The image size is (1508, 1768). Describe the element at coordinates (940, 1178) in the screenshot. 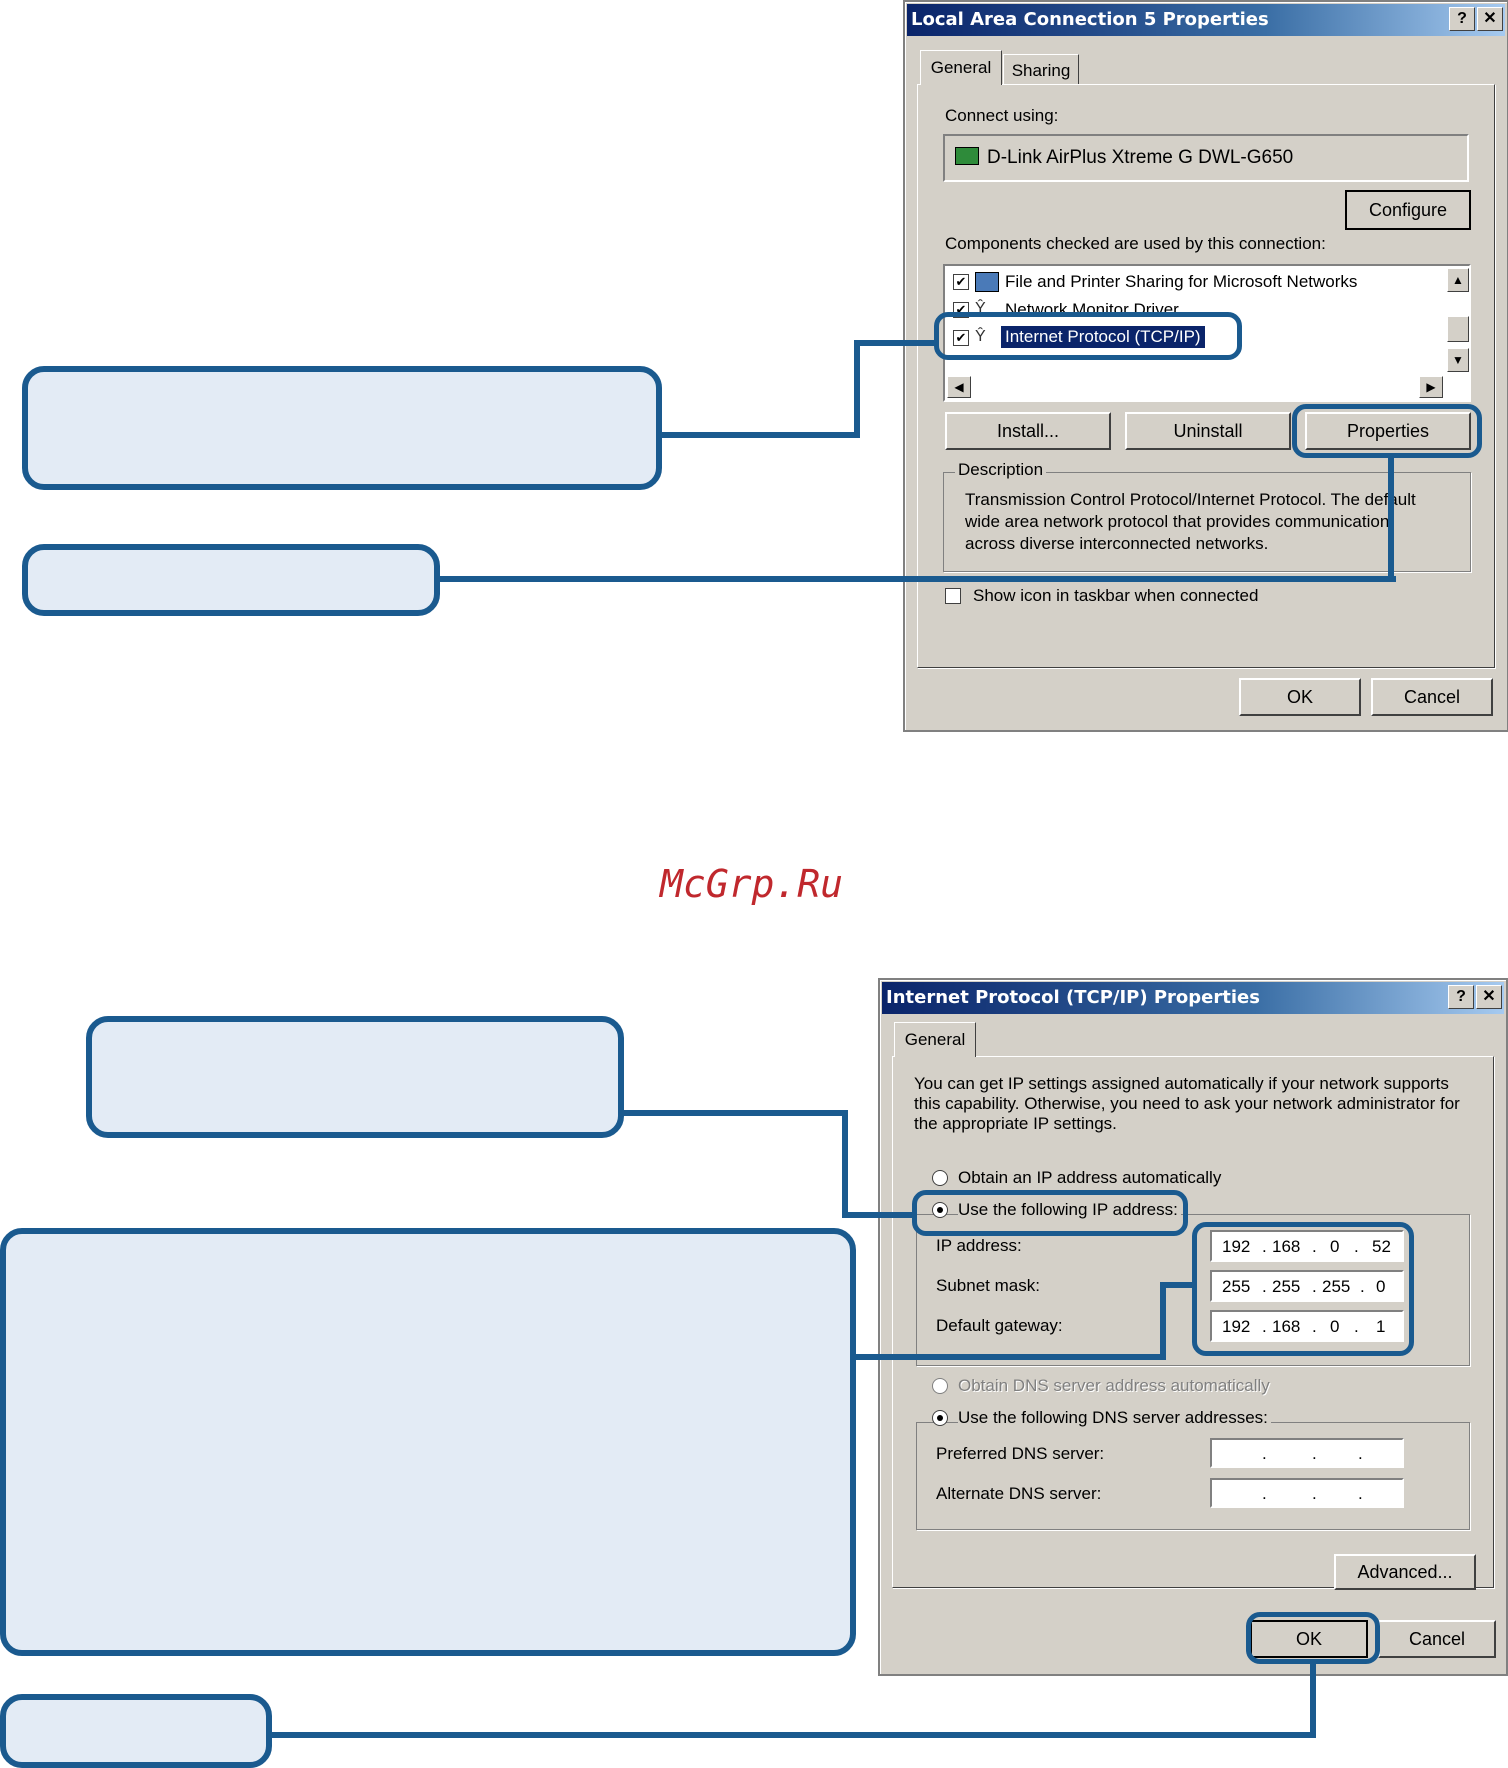

I see `obtain-ip-radio` at that location.